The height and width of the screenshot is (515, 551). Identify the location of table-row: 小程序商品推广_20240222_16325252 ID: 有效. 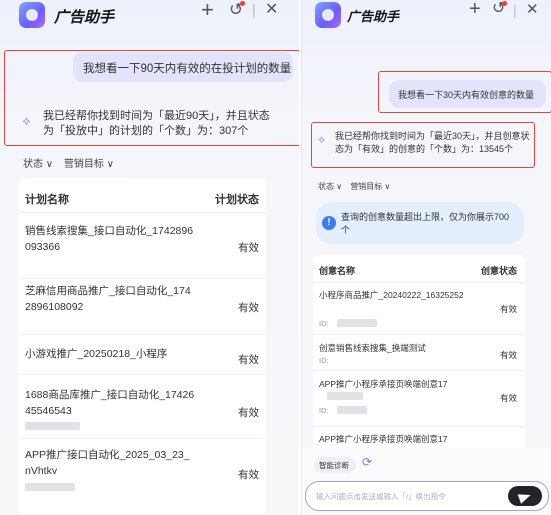
(419, 308).